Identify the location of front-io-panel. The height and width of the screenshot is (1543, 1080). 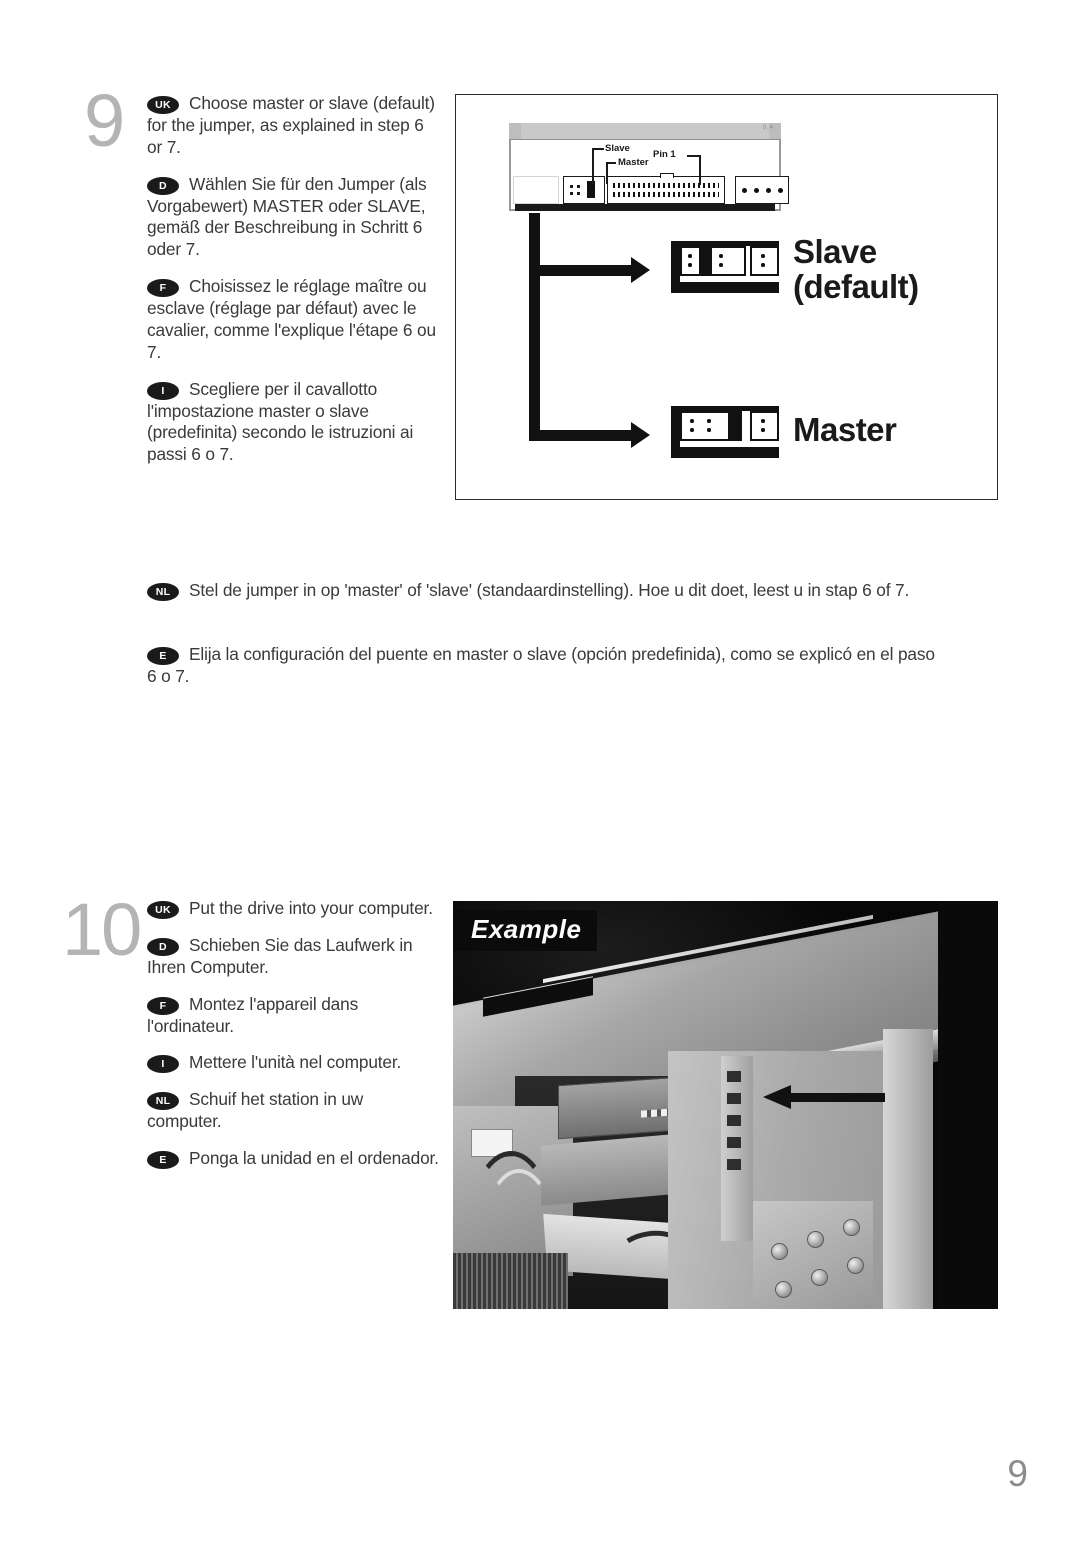
(813, 1255).